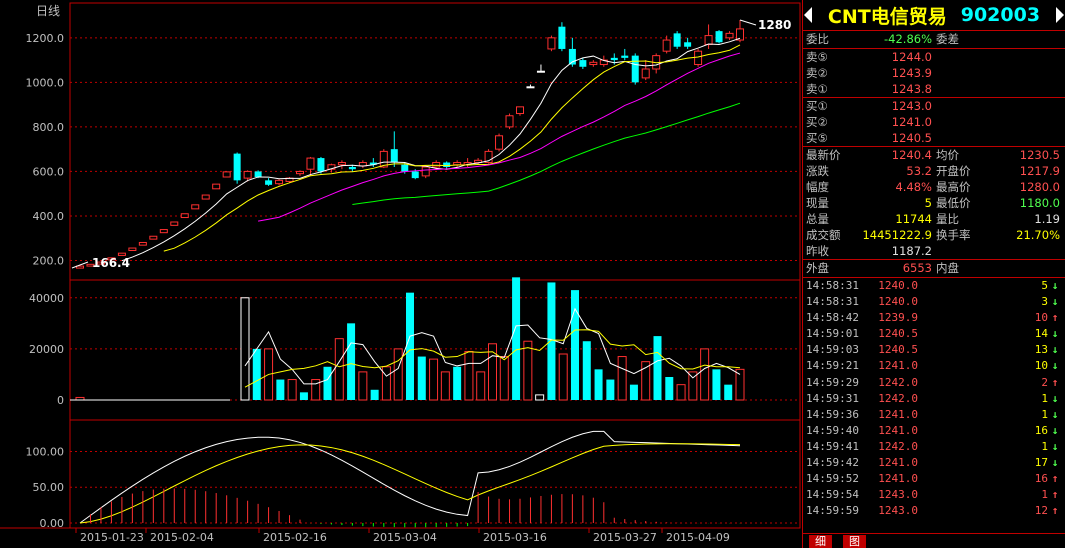  Describe the element at coordinates (295, 537) in the screenshot. I see `date-label: 2015-02-16` at that location.